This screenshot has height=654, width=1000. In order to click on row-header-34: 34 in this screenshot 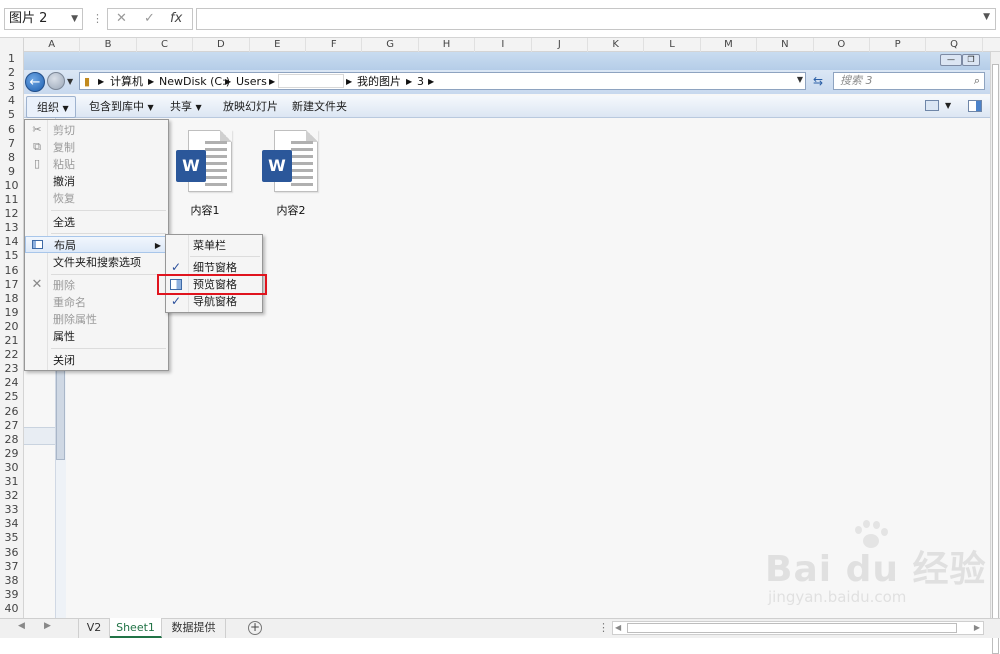, I will do `click(11, 524)`.